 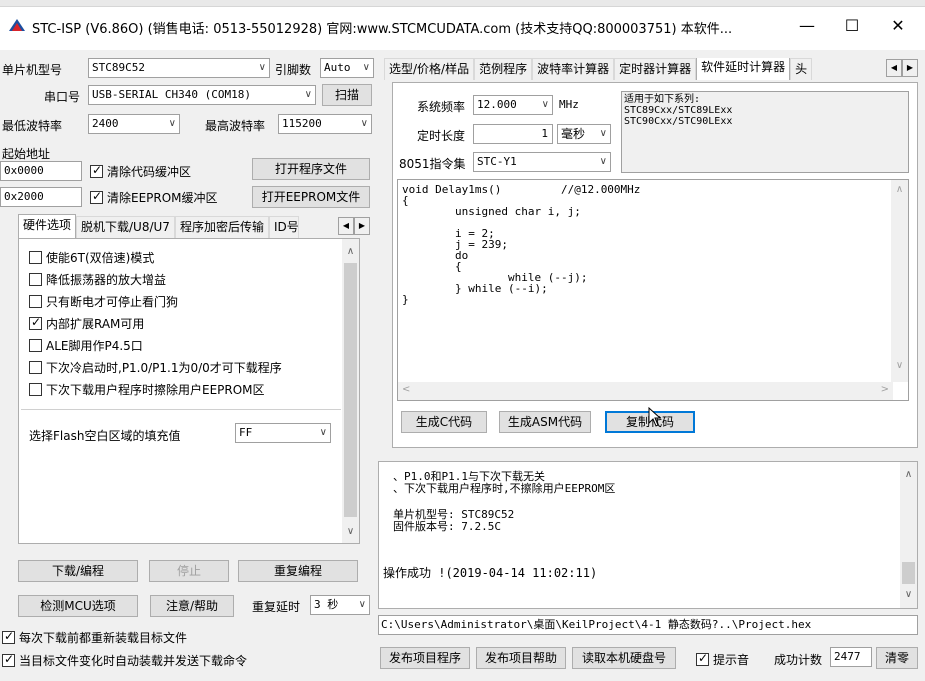 I want to click on tab-encrypted-transfer: 程序加密后传输, so click(x=221, y=227).